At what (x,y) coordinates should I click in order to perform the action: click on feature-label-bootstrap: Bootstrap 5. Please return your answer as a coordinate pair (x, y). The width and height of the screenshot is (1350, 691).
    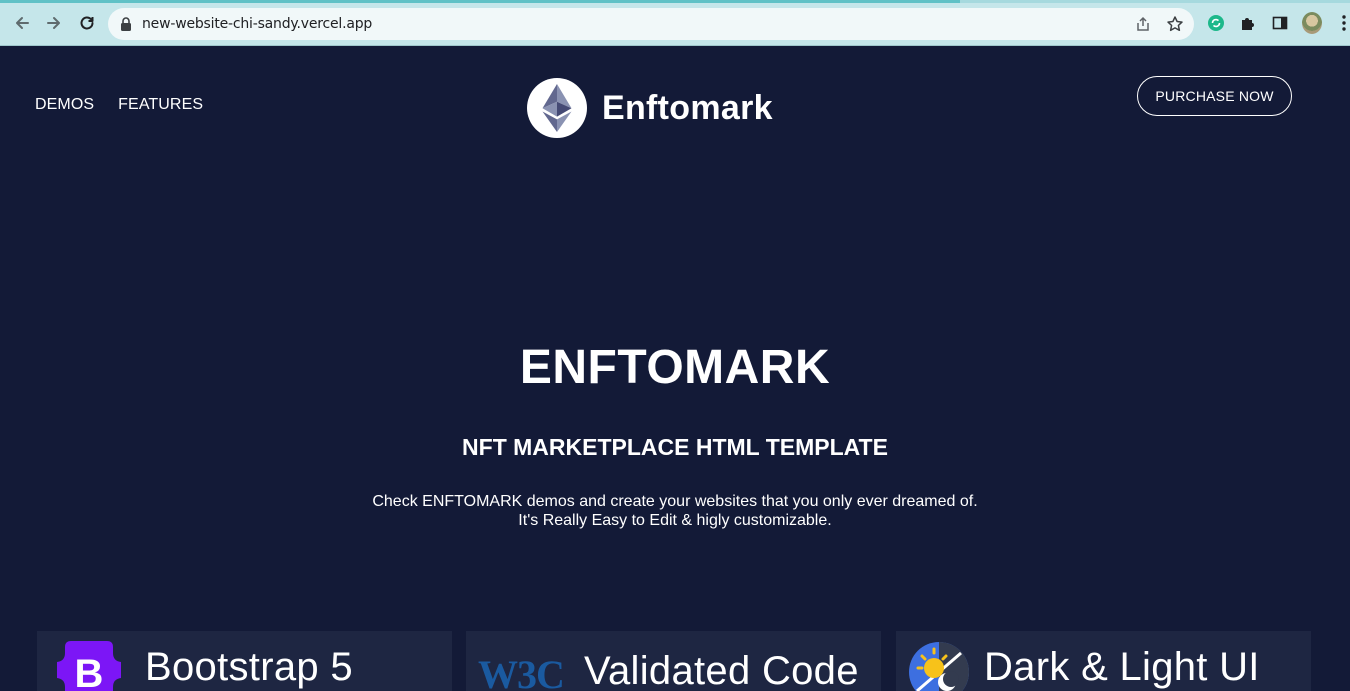
    Looking at the image, I should click on (249, 667).